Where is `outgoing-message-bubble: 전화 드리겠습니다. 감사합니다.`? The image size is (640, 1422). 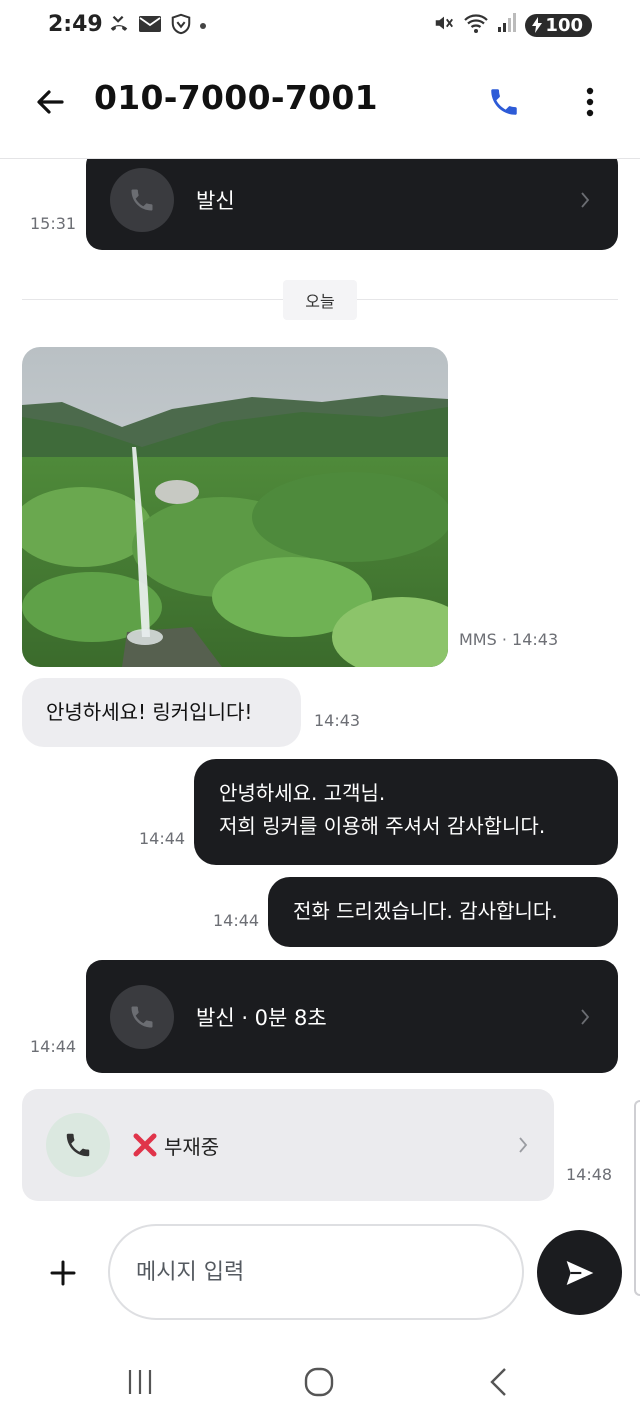
outgoing-message-bubble: 전화 드리겠습니다. 감사합니다. is located at coordinates (443, 912).